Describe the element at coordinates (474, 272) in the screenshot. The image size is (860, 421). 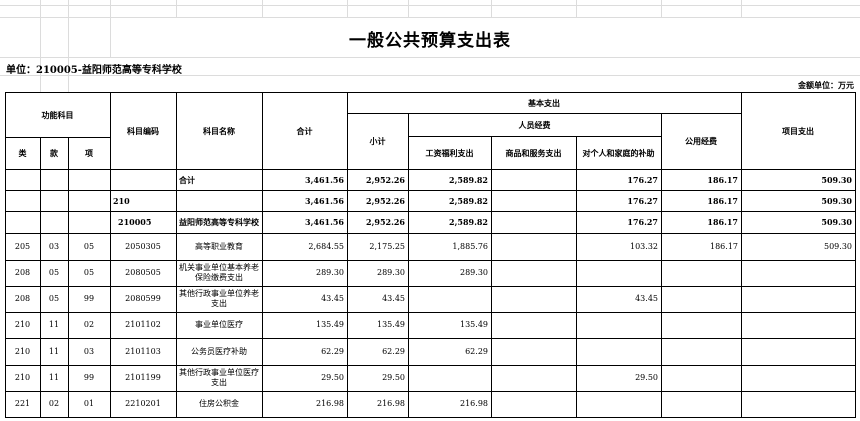
I see `cell-wages: 289.30` at that location.